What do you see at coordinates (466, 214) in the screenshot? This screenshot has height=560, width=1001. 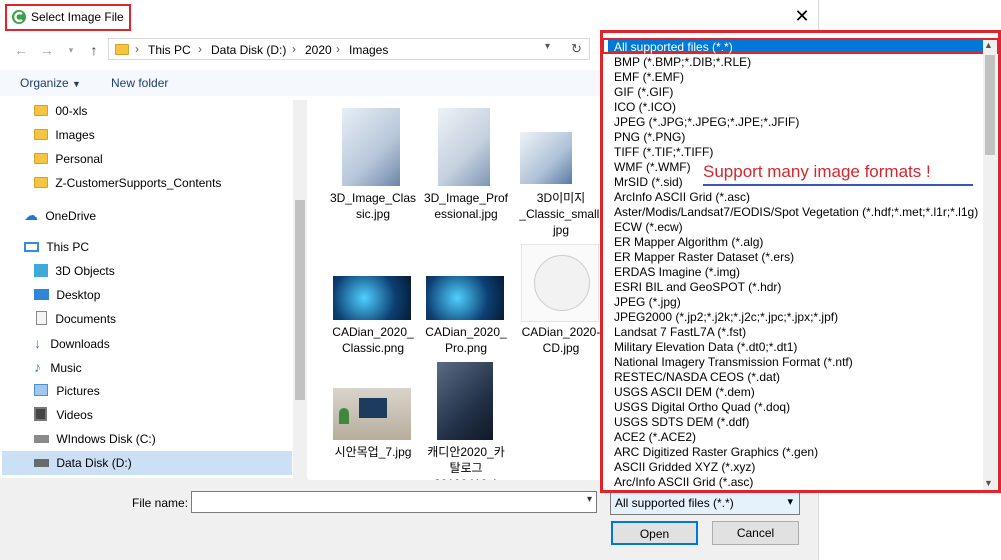 I see `file-name-line: essional.jpg` at bounding box center [466, 214].